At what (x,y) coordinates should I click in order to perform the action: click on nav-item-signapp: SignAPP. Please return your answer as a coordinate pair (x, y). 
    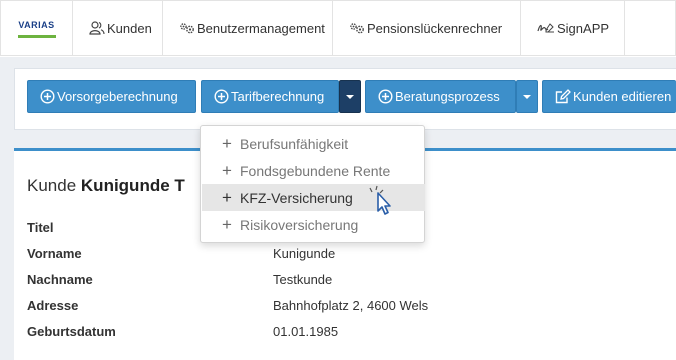
    Looking at the image, I should click on (573, 28).